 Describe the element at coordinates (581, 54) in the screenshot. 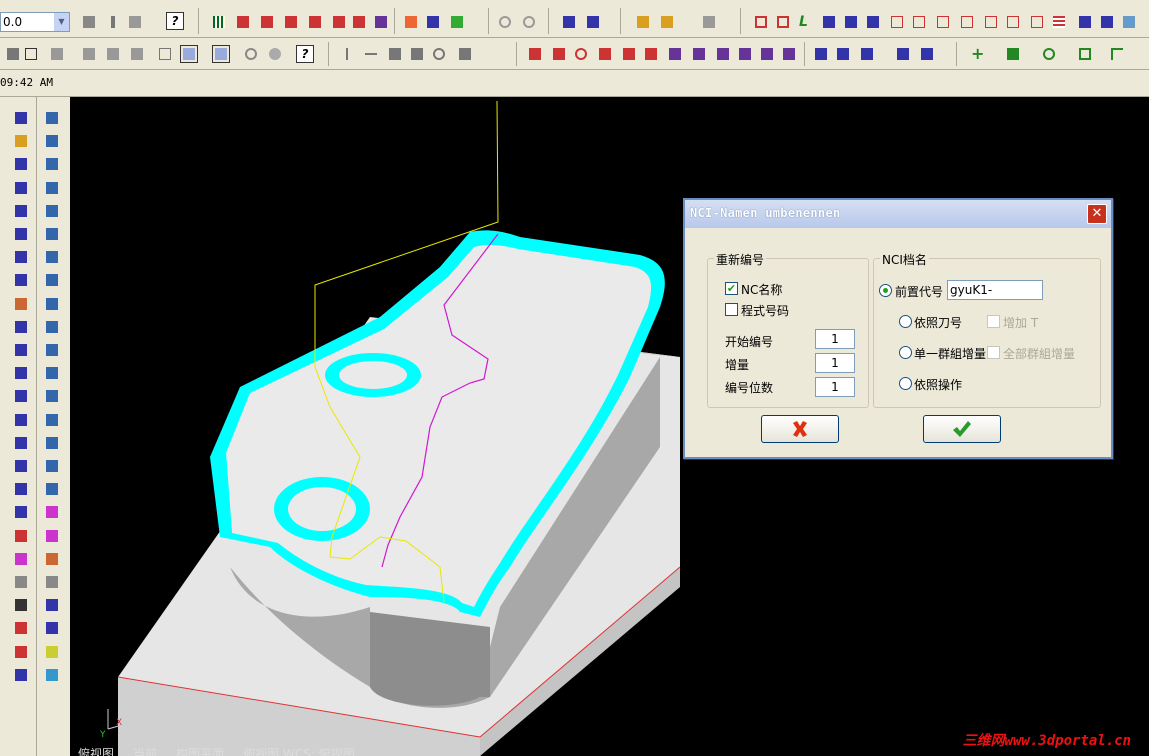

I see `center-icon` at that location.